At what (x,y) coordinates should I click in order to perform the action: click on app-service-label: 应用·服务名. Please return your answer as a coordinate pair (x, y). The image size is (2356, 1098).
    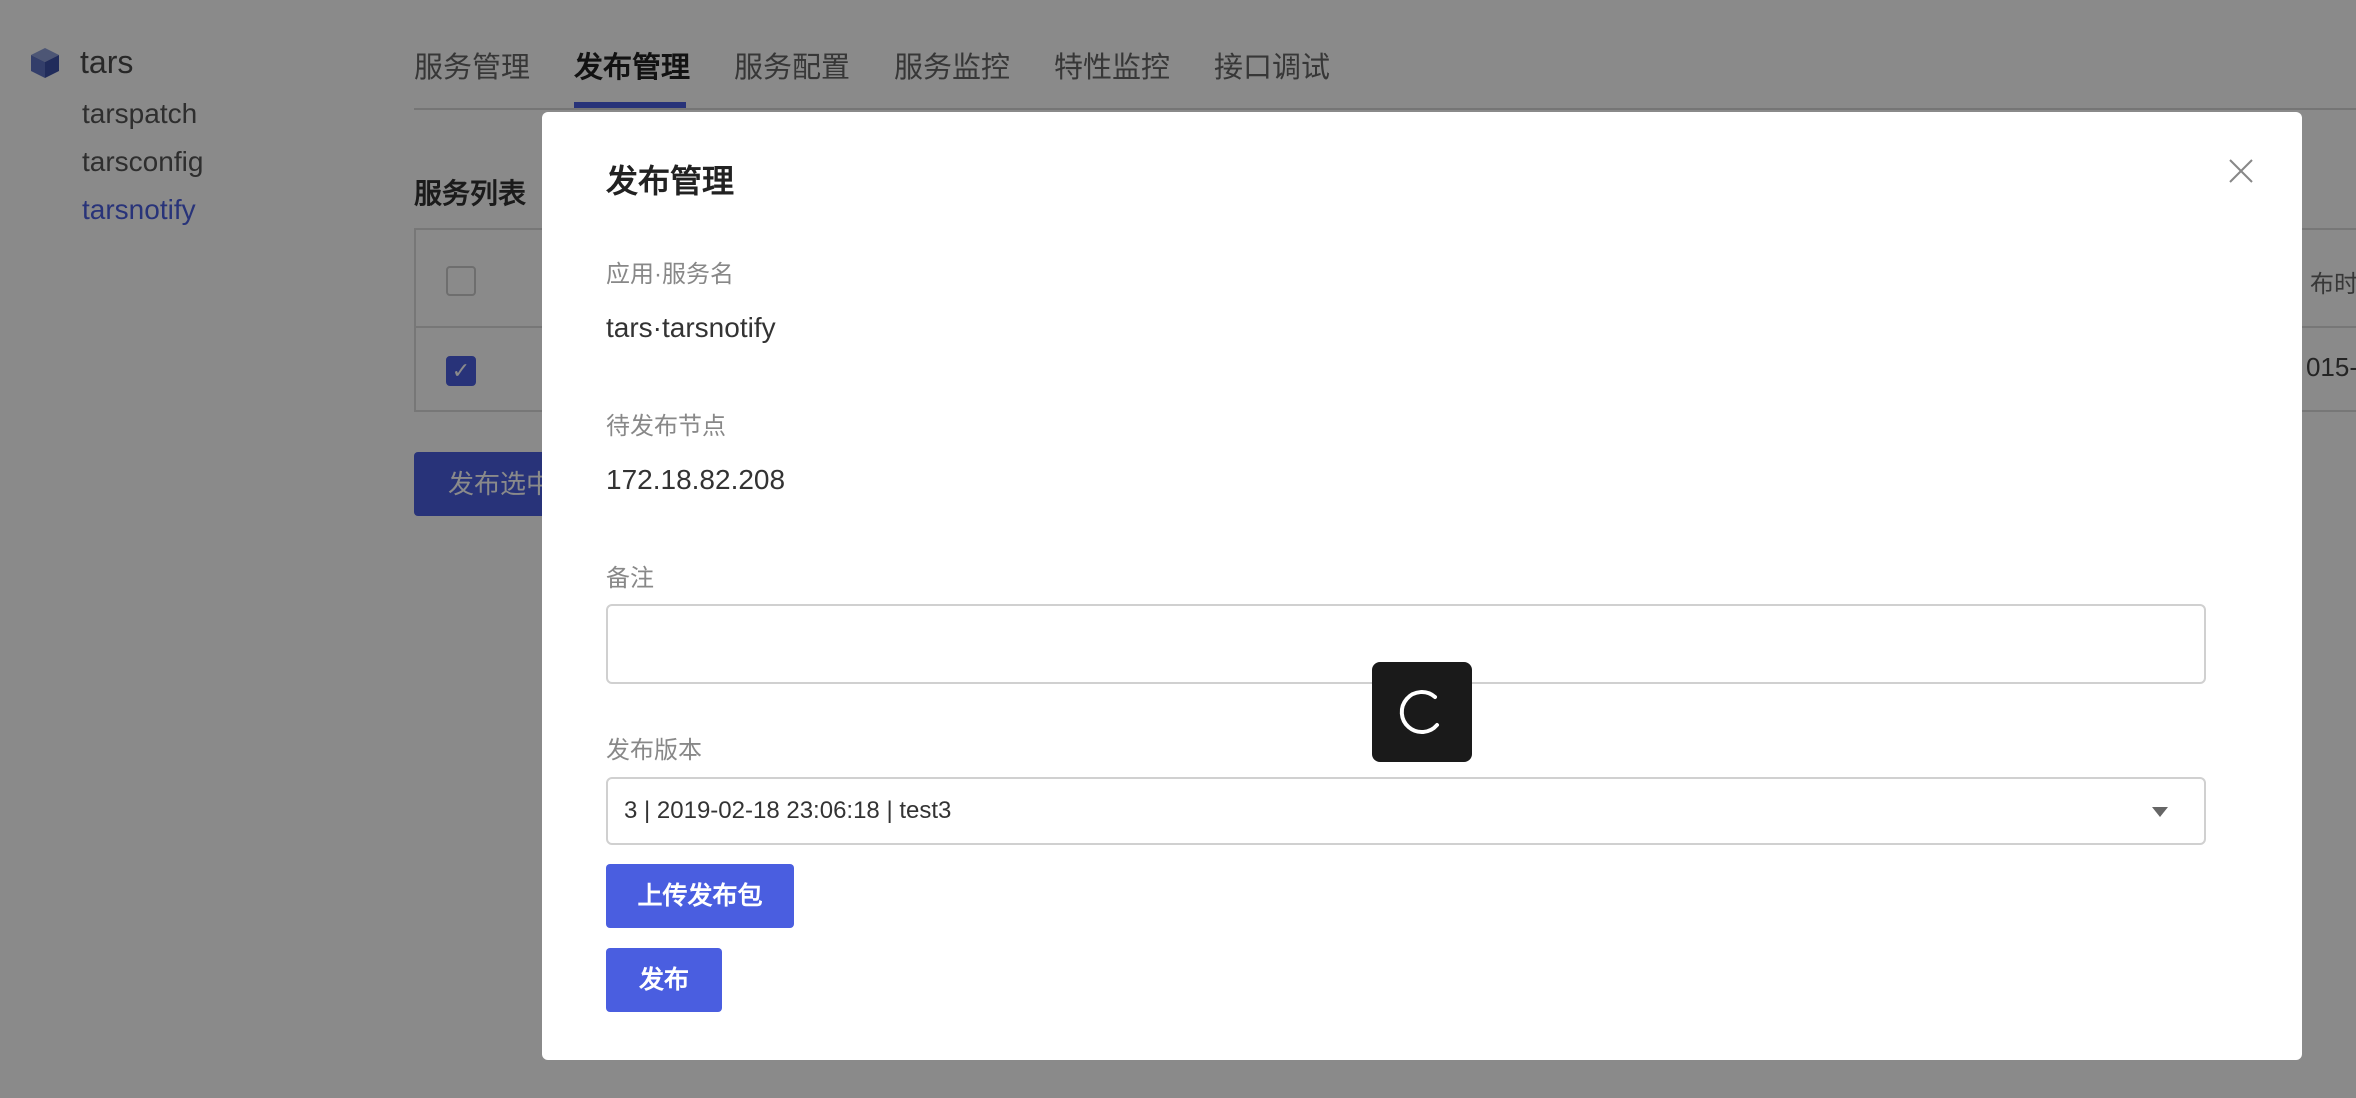
    Looking at the image, I should click on (670, 274).